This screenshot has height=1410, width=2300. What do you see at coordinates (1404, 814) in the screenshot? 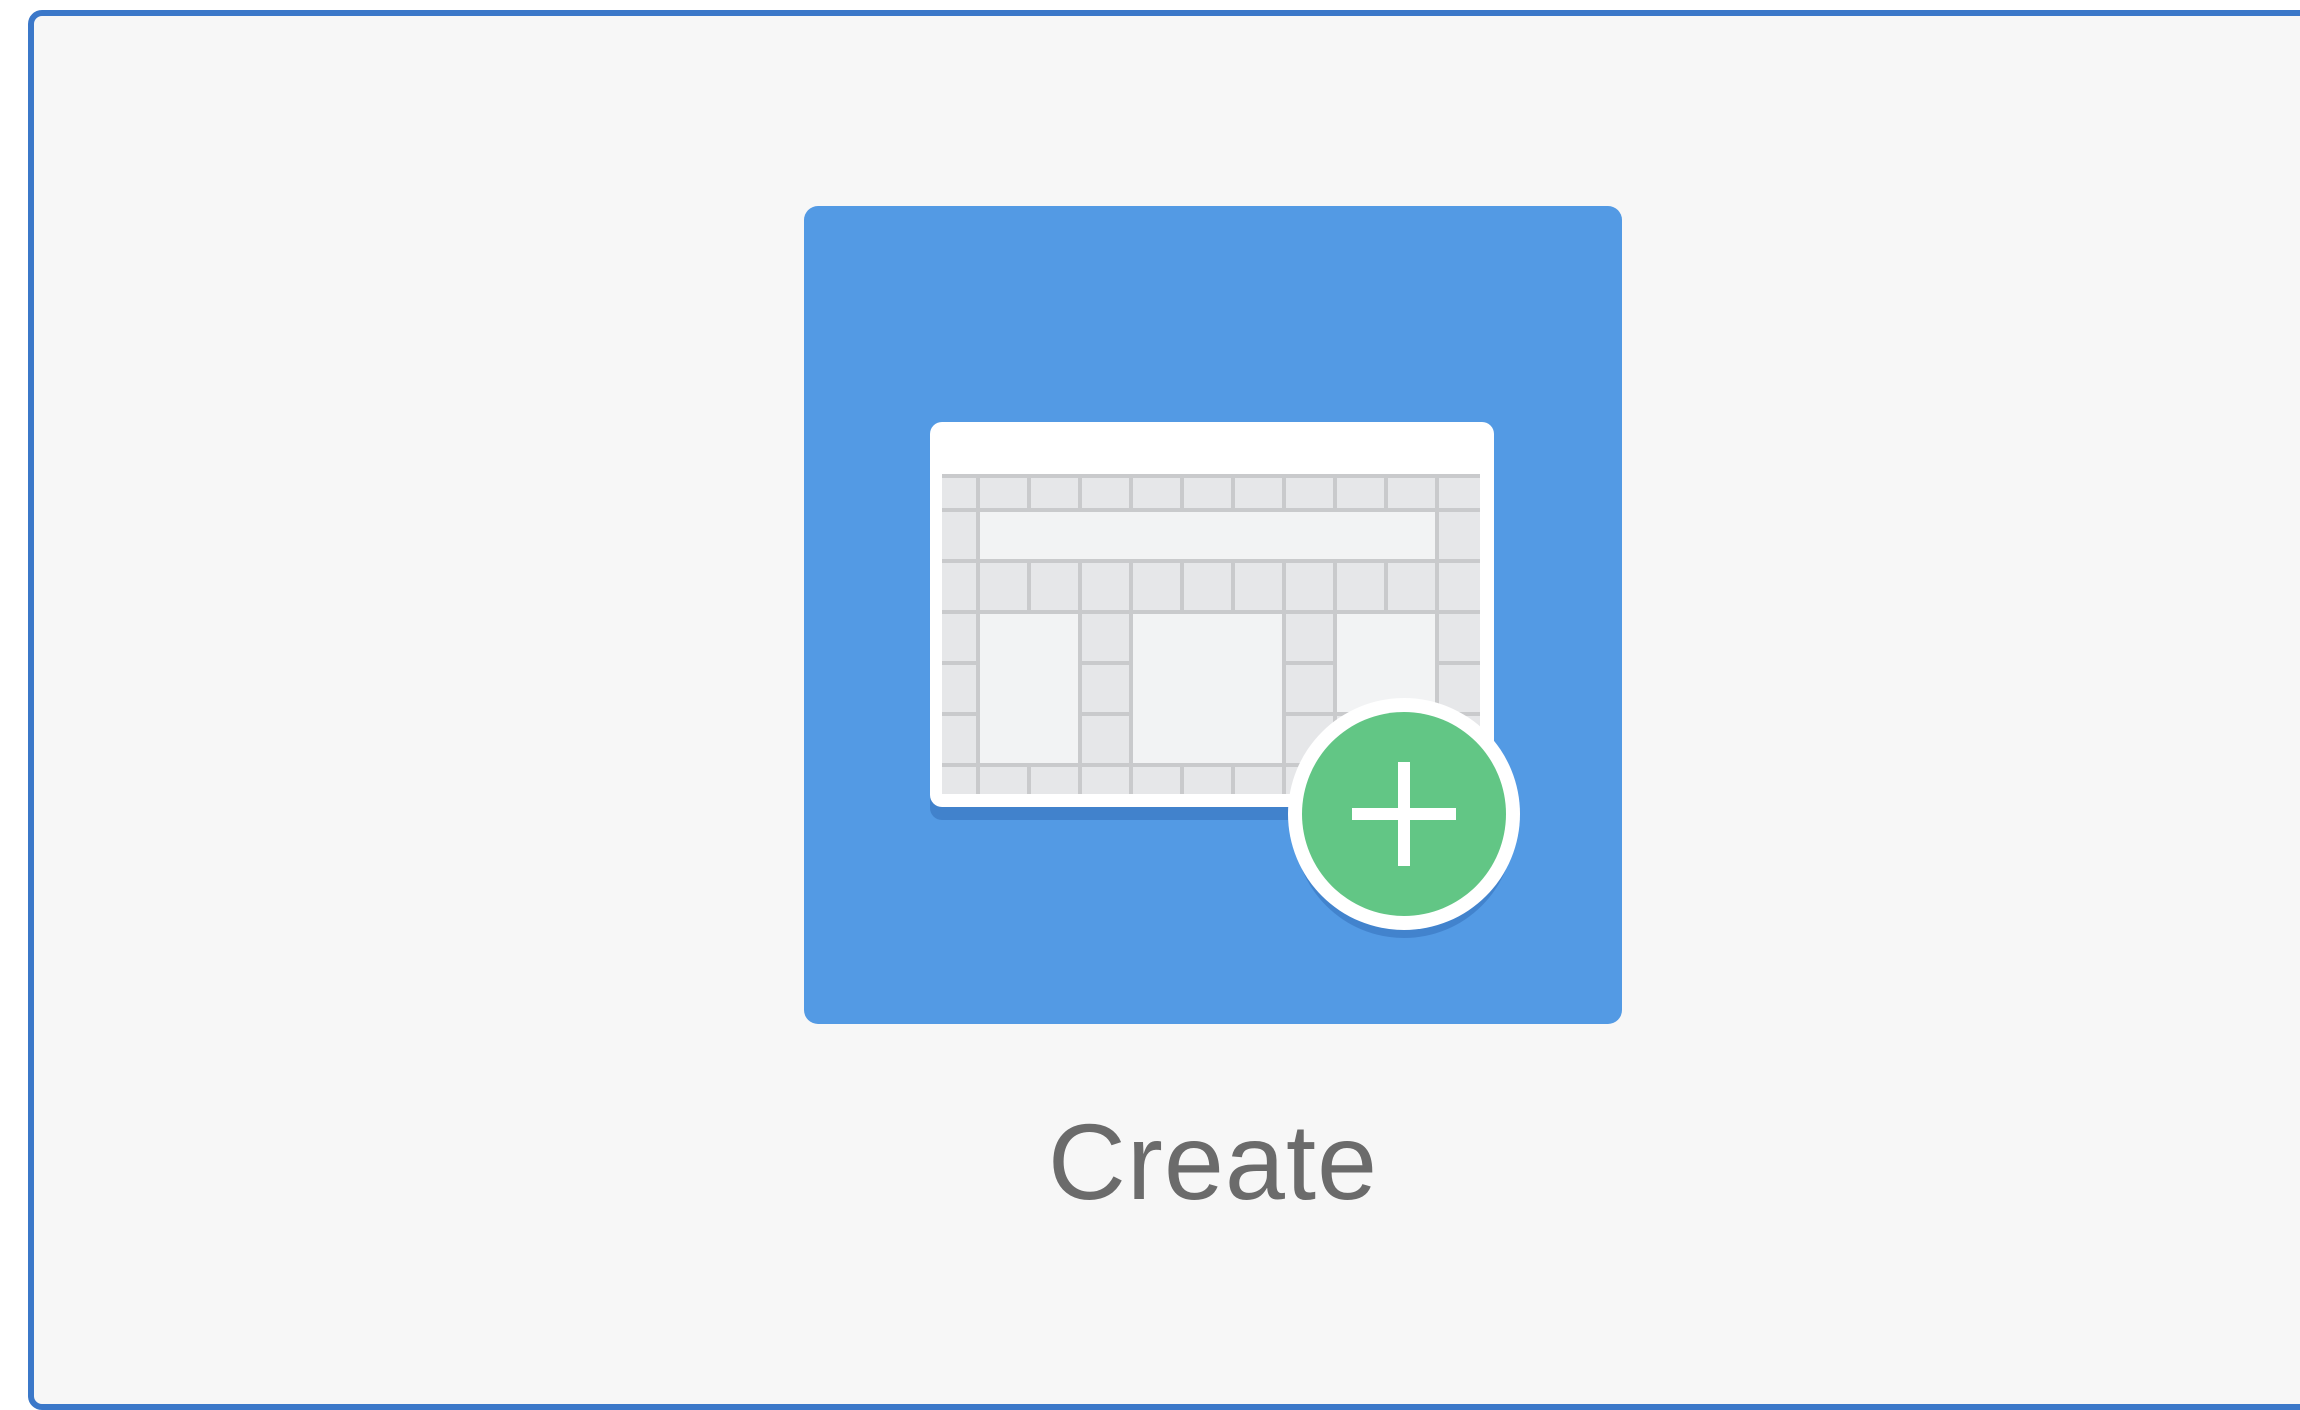
I see `plus-badge-icon` at bounding box center [1404, 814].